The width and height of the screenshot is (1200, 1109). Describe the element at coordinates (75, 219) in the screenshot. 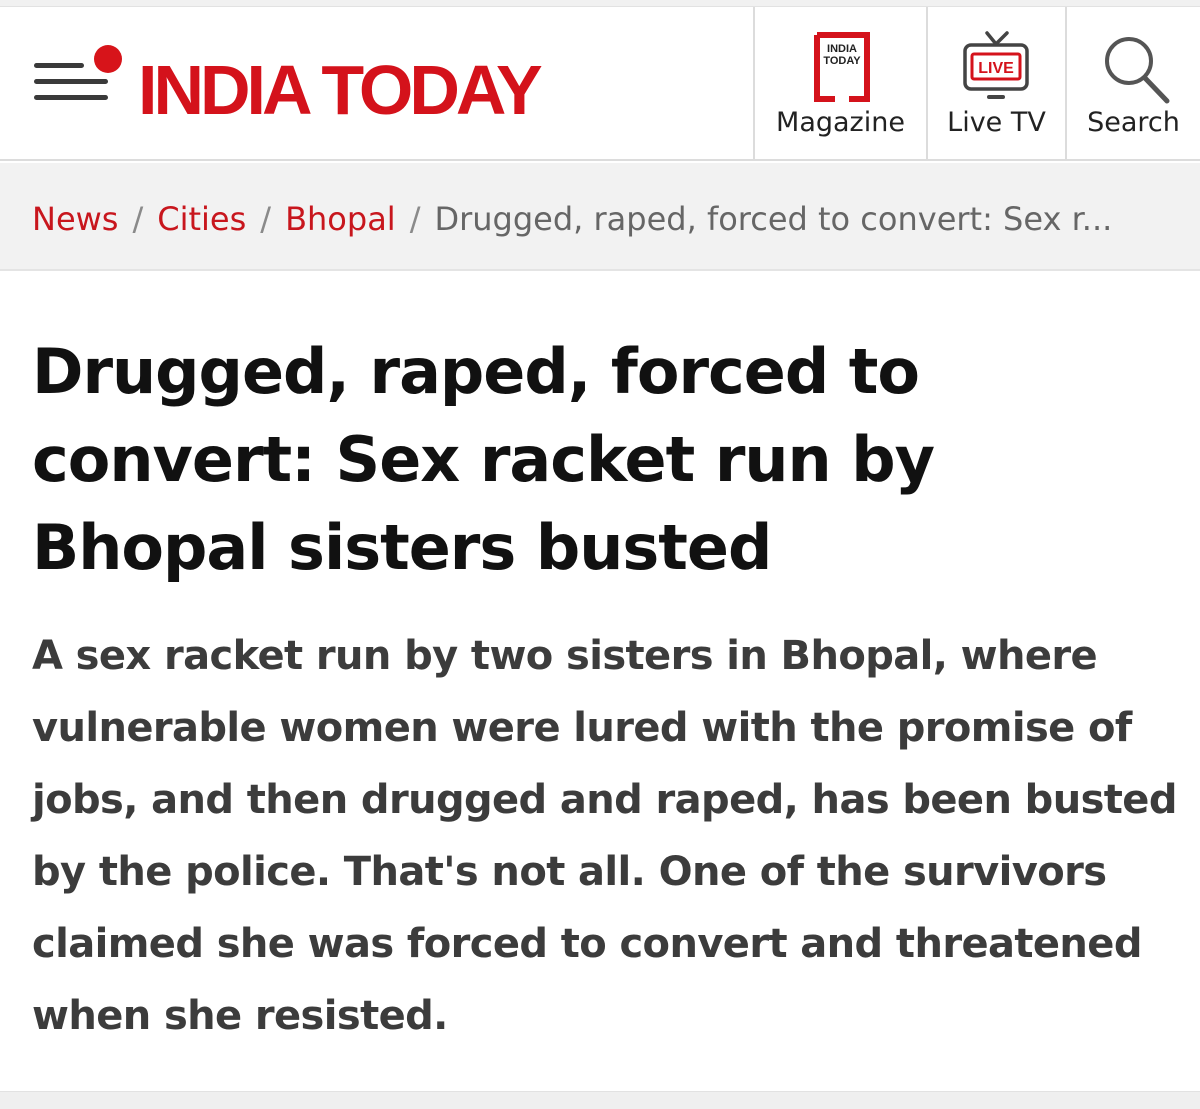

I see `breadcrumb-news-link: News` at that location.